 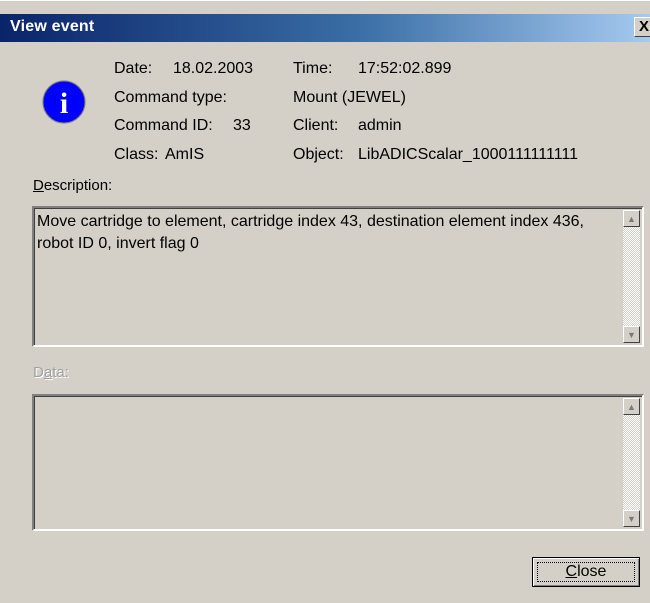 What do you see at coordinates (51, 372) in the screenshot?
I see `data-label: Data:` at bounding box center [51, 372].